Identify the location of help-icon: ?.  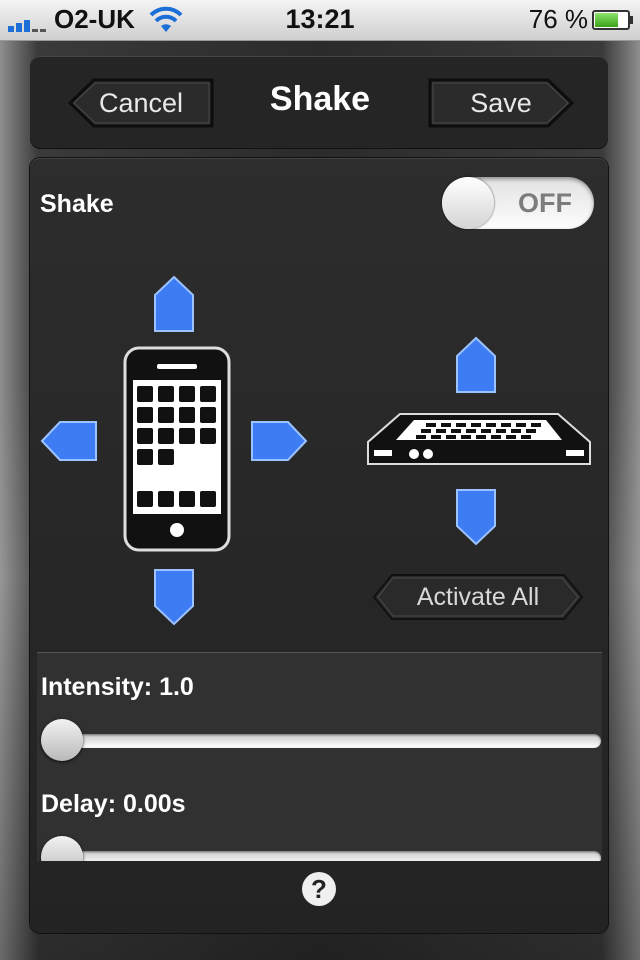
(319, 889).